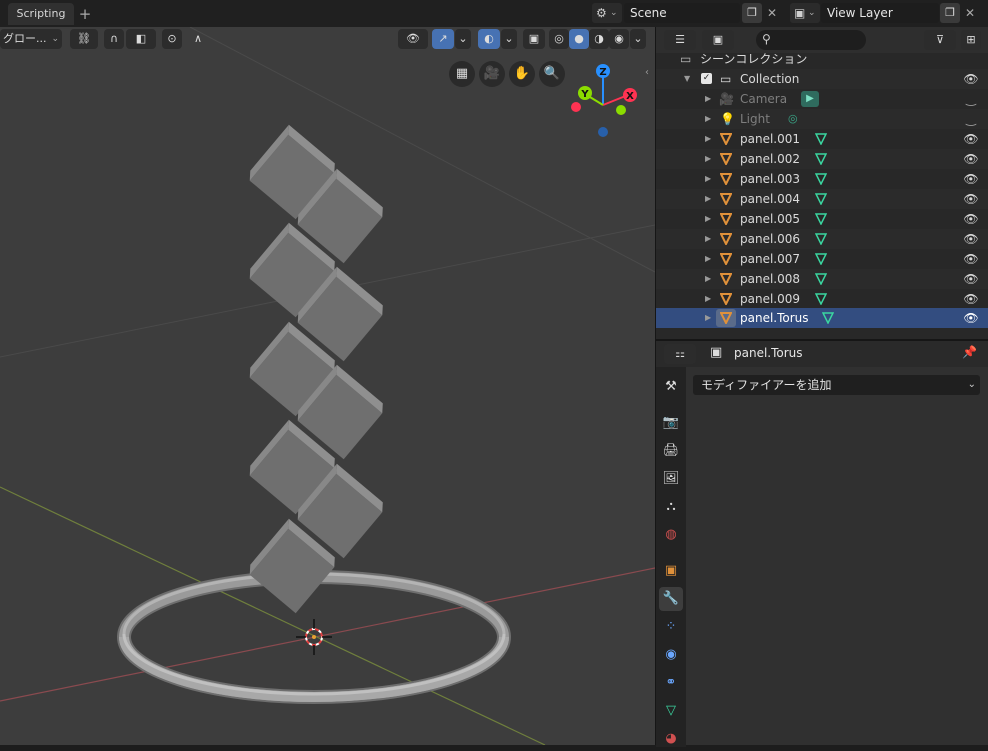  What do you see at coordinates (950, 13) in the screenshot?
I see `new-view-layer-icon: ❐` at bounding box center [950, 13].